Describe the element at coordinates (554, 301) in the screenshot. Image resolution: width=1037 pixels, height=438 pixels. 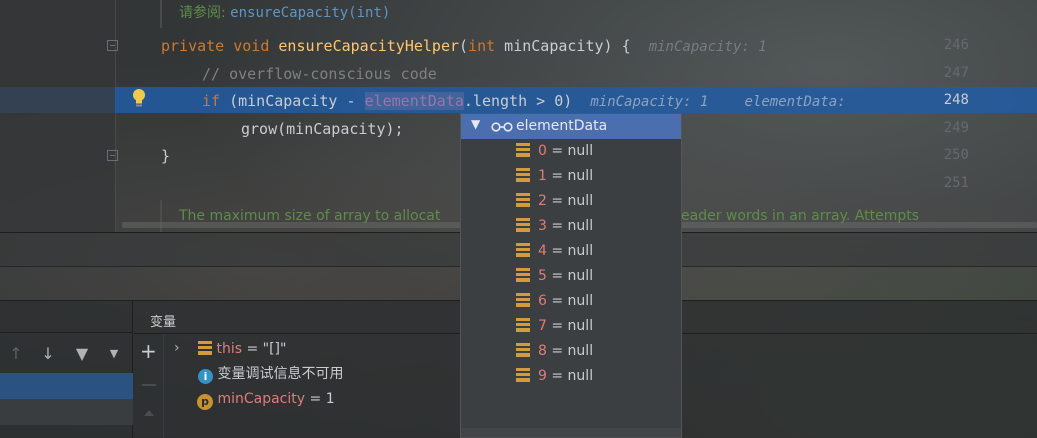
I see `array-element-6: 6 = null` at that location.